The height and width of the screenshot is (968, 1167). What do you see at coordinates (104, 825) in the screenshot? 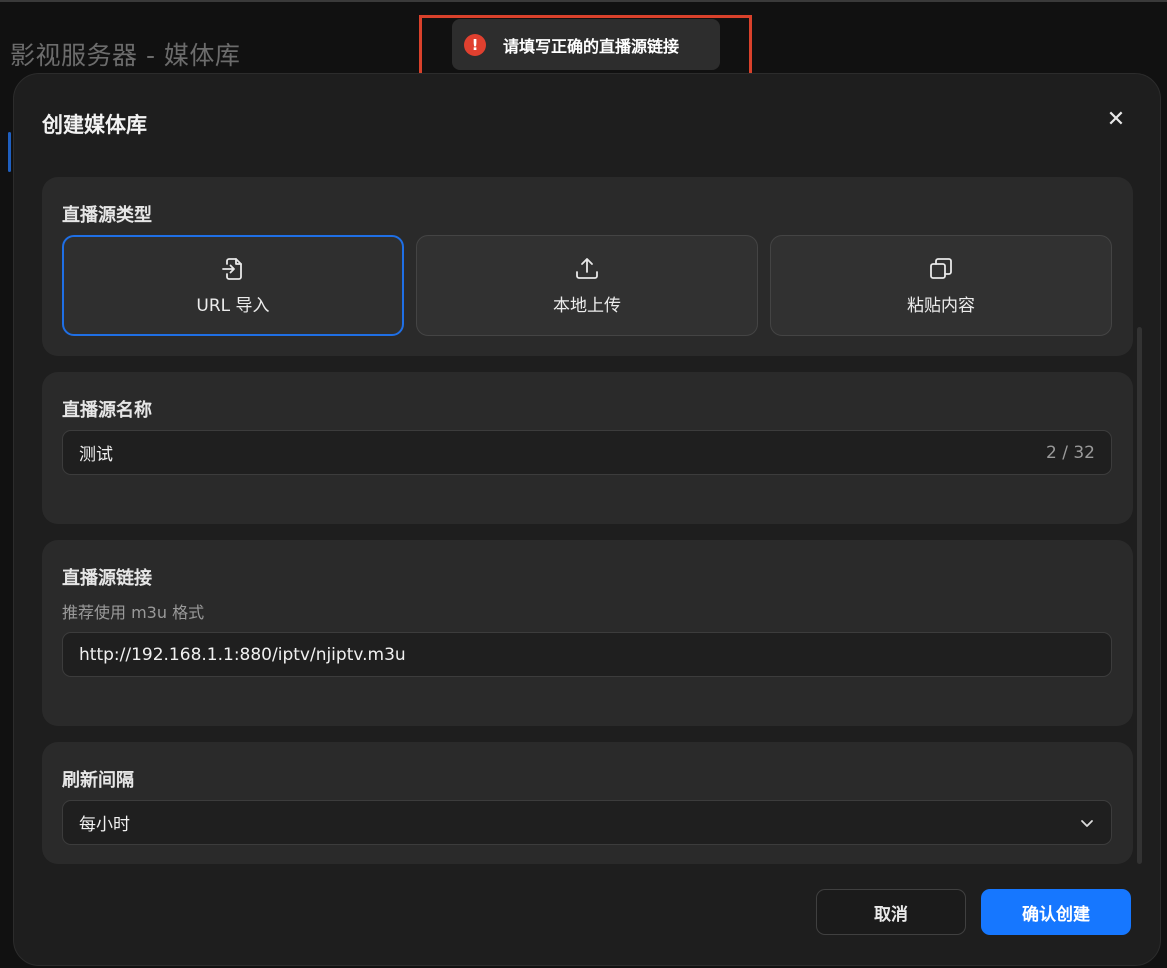
I see `refresh-interval-value: 每小时` at bounding box center [104, 825].